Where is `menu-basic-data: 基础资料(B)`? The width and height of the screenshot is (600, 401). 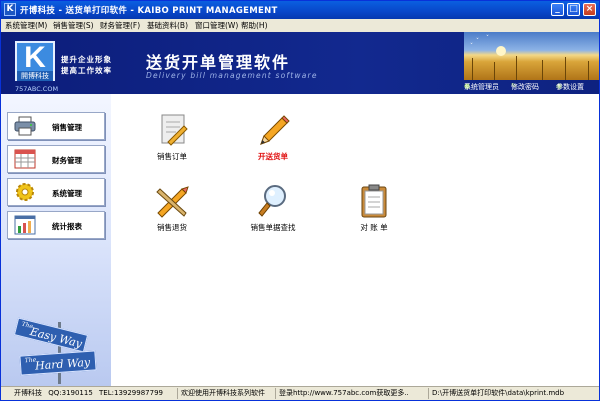
menu-basic-data: 基础资料(B) is located at coordinates (167, 25).